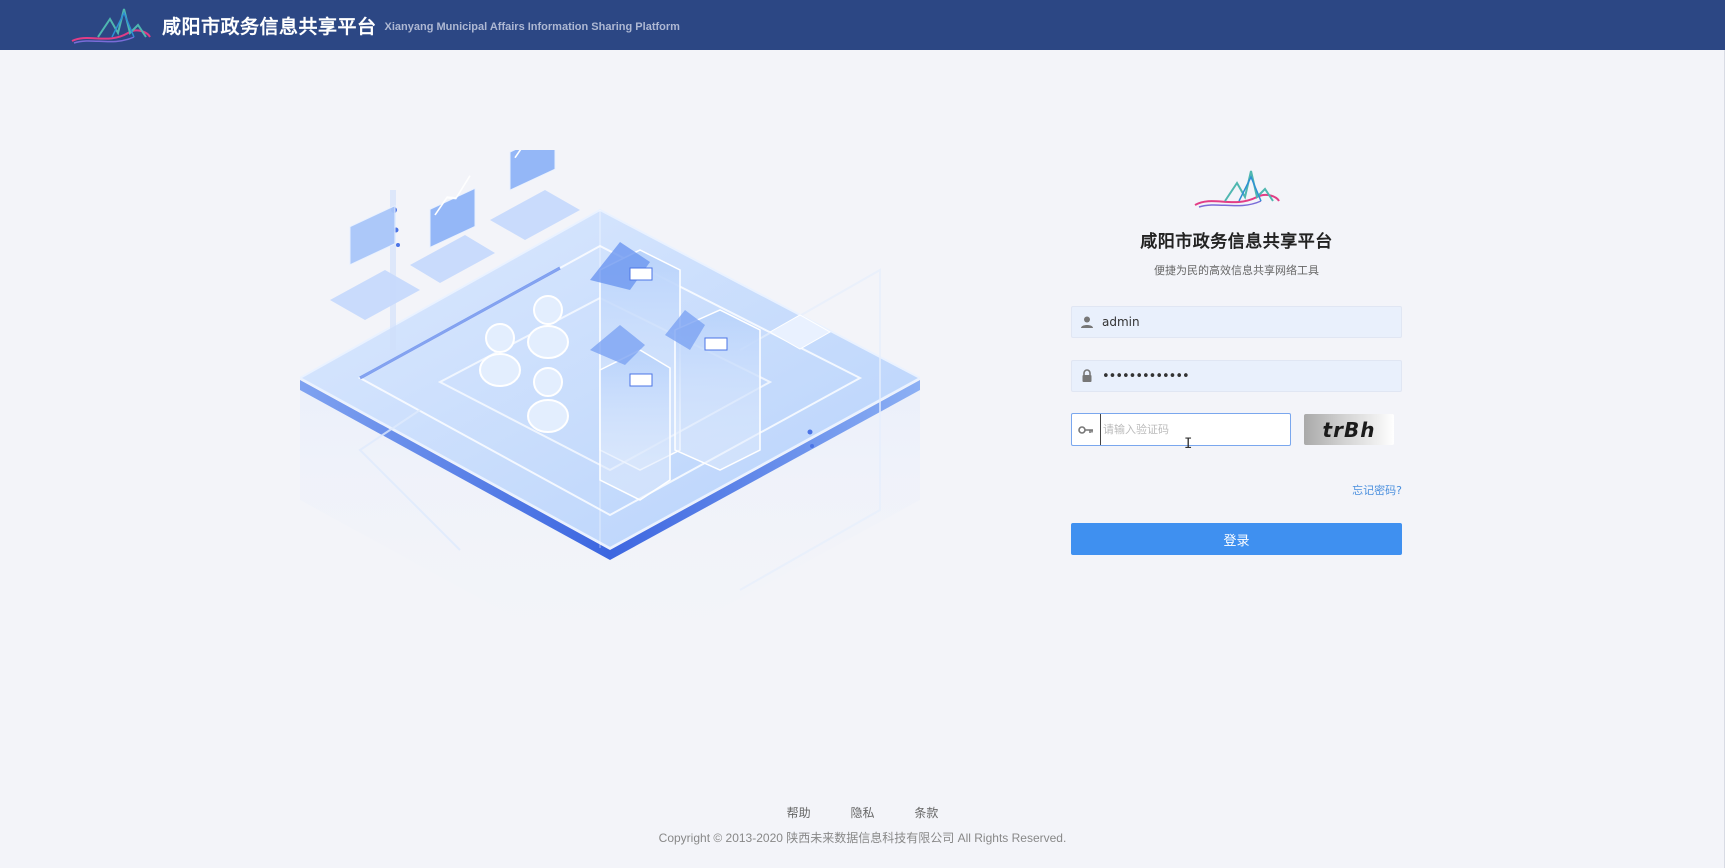 This screenshot has width=1725, height=868. I want to click on username-field: admin, so click(1236, 322).